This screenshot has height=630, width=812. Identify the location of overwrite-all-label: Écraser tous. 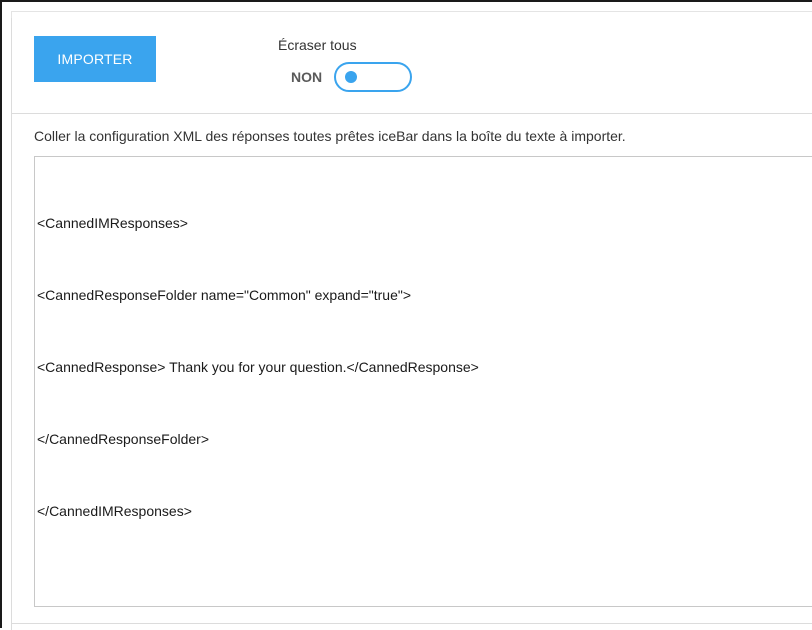
(317, 45).